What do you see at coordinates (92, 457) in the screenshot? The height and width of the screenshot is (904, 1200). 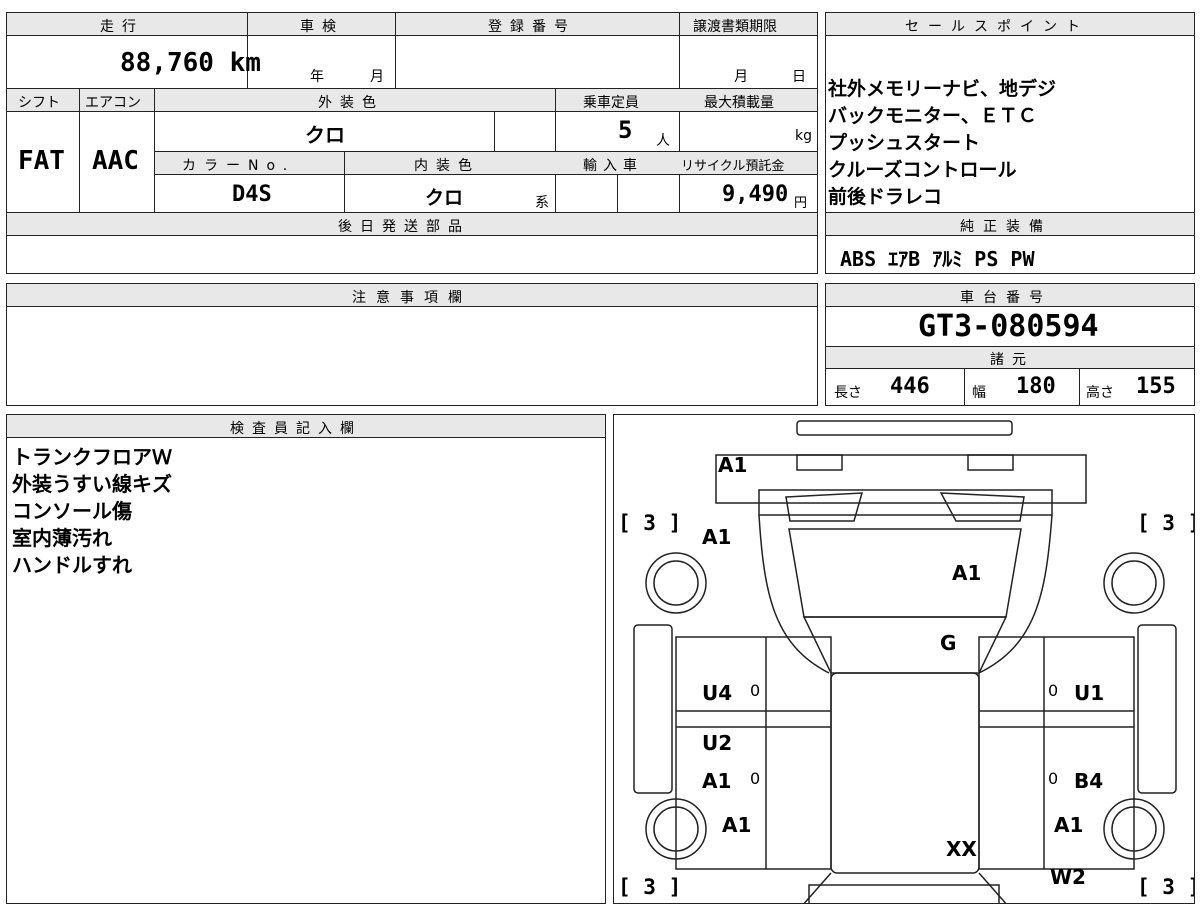 I see `inspector-line: トランクフロアＷ` at bounding box center [92, 457].